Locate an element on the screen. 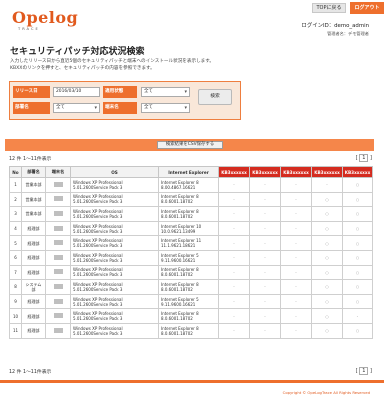 The width and height of the screenshot is (384, 409). header-kb-link-5: KB3xxxxxx is located at coordinates (357, 172).